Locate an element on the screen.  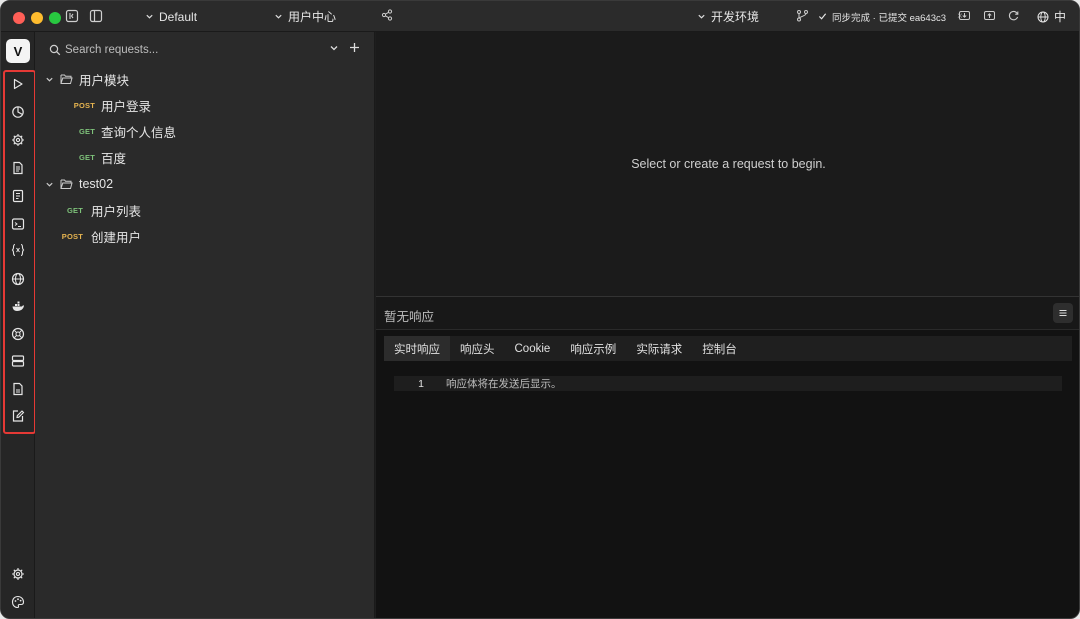
request-name: 创建用户 is located at coordinates (116, 237).